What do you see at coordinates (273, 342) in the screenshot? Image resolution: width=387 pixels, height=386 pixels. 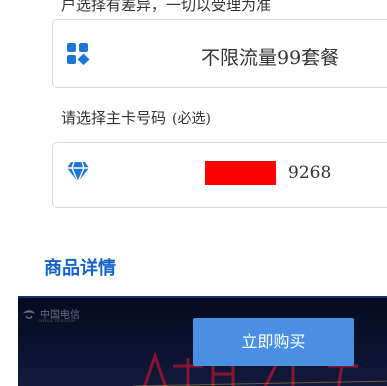 I see `buy-now-button: 立即购买` at bounding box center [273, 342].